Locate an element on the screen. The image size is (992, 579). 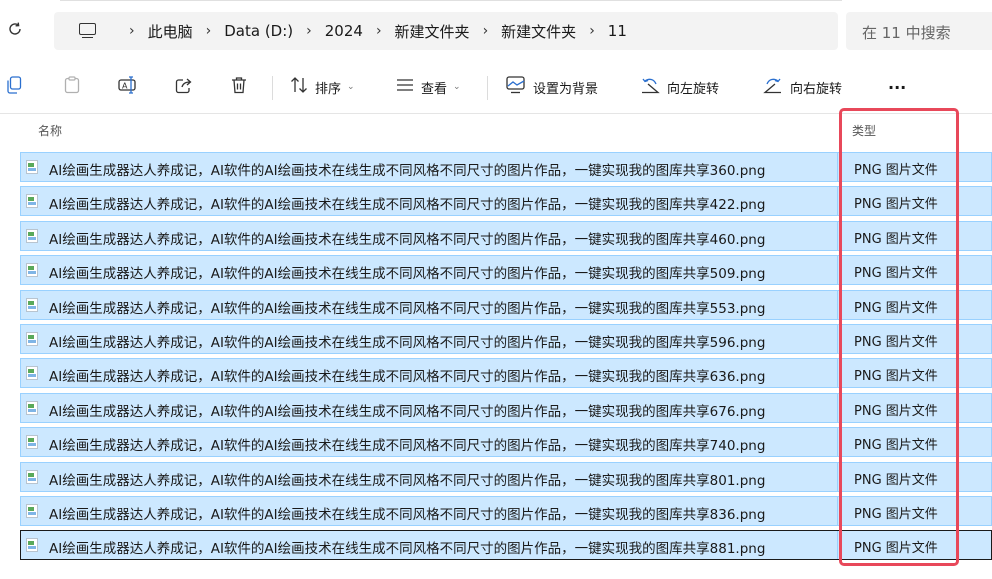
share-button is located at coordinates (184, 87).